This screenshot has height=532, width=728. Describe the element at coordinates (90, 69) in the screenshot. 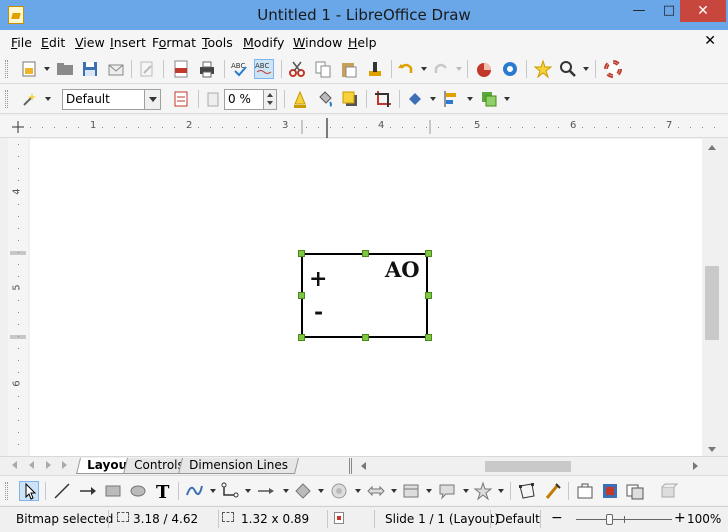

I see `save-icon` at that location.